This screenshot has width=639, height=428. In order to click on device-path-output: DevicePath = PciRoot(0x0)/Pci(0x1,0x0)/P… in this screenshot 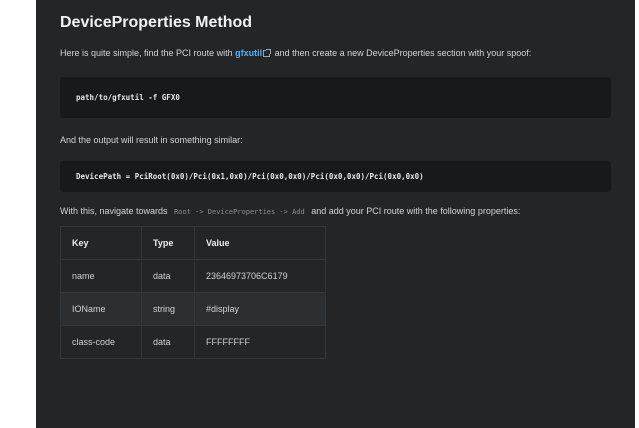, I will do `click(250, 176)`.